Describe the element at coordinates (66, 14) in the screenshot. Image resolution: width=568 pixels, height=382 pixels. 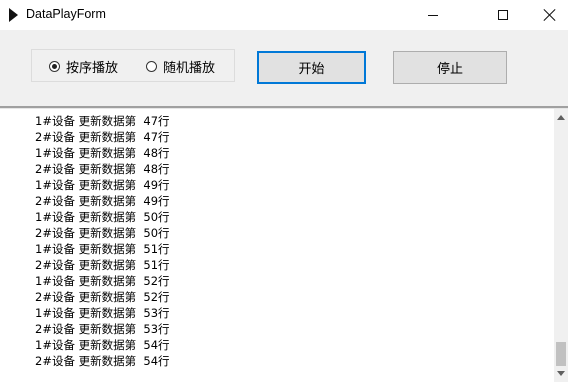
I see `window-title: DataPlayForm` at that location.